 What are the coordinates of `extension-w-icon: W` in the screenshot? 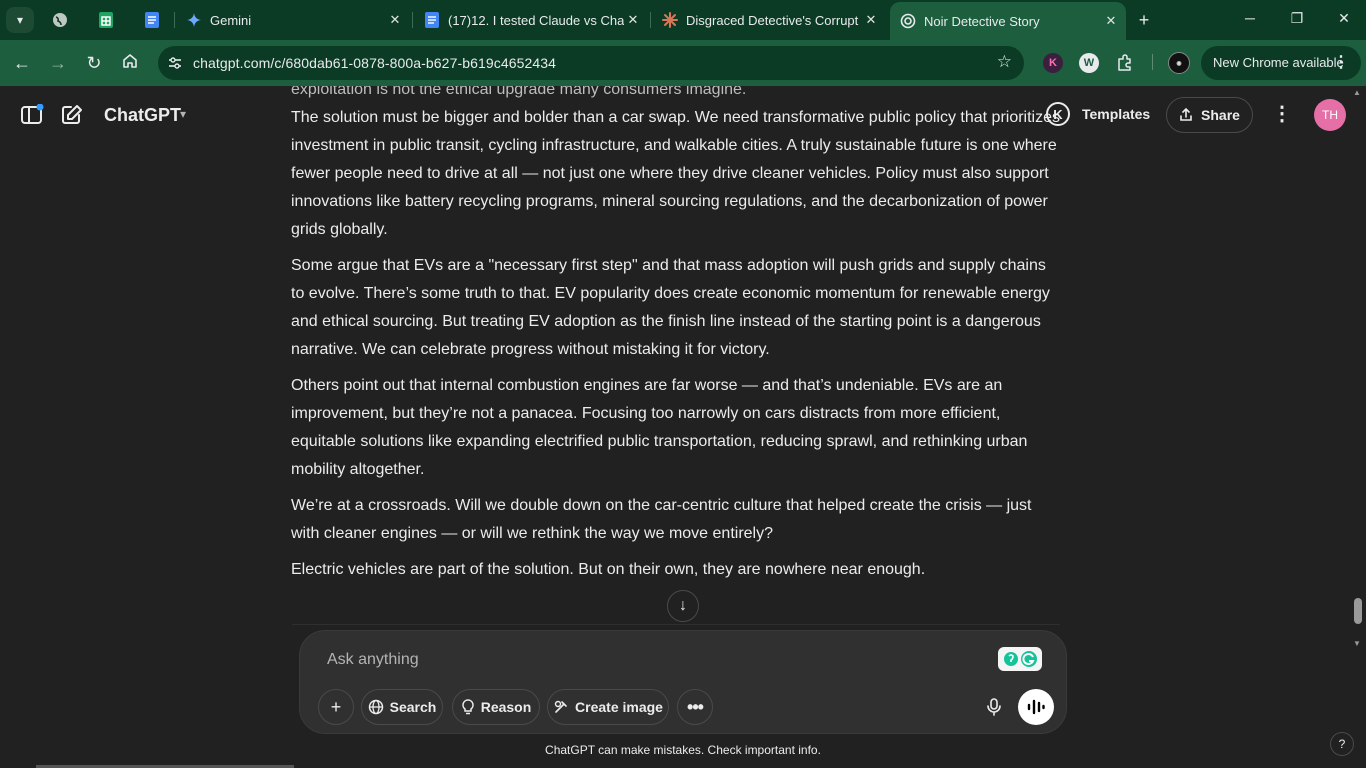 It's located at (1089, 63).